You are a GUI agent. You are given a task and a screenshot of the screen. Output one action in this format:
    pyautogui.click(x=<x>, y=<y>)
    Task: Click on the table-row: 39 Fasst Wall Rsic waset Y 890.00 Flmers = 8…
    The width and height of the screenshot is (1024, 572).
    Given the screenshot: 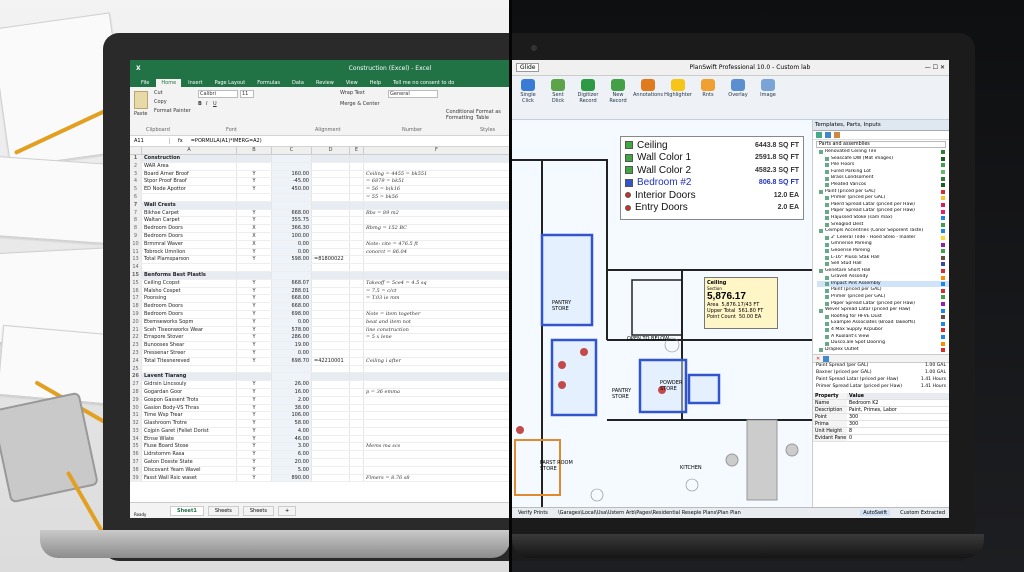 What is the action you would take?
    pyautogui.click(x=320, y=478)
    